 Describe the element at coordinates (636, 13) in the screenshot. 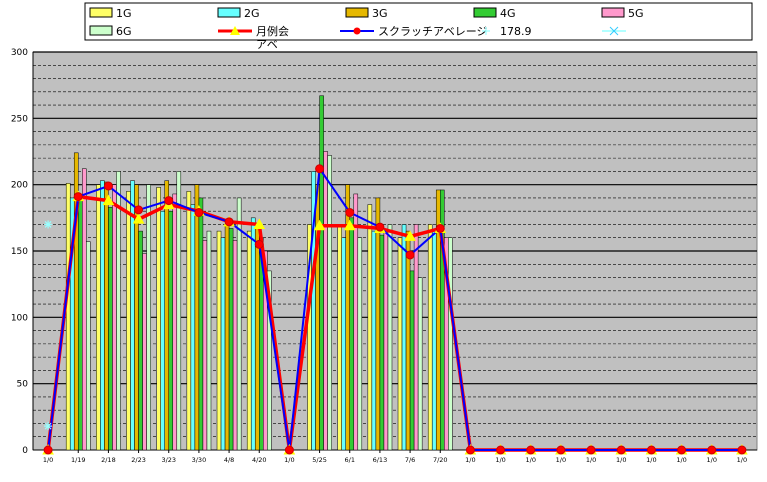

I see `legend-label: 5G` at that location.